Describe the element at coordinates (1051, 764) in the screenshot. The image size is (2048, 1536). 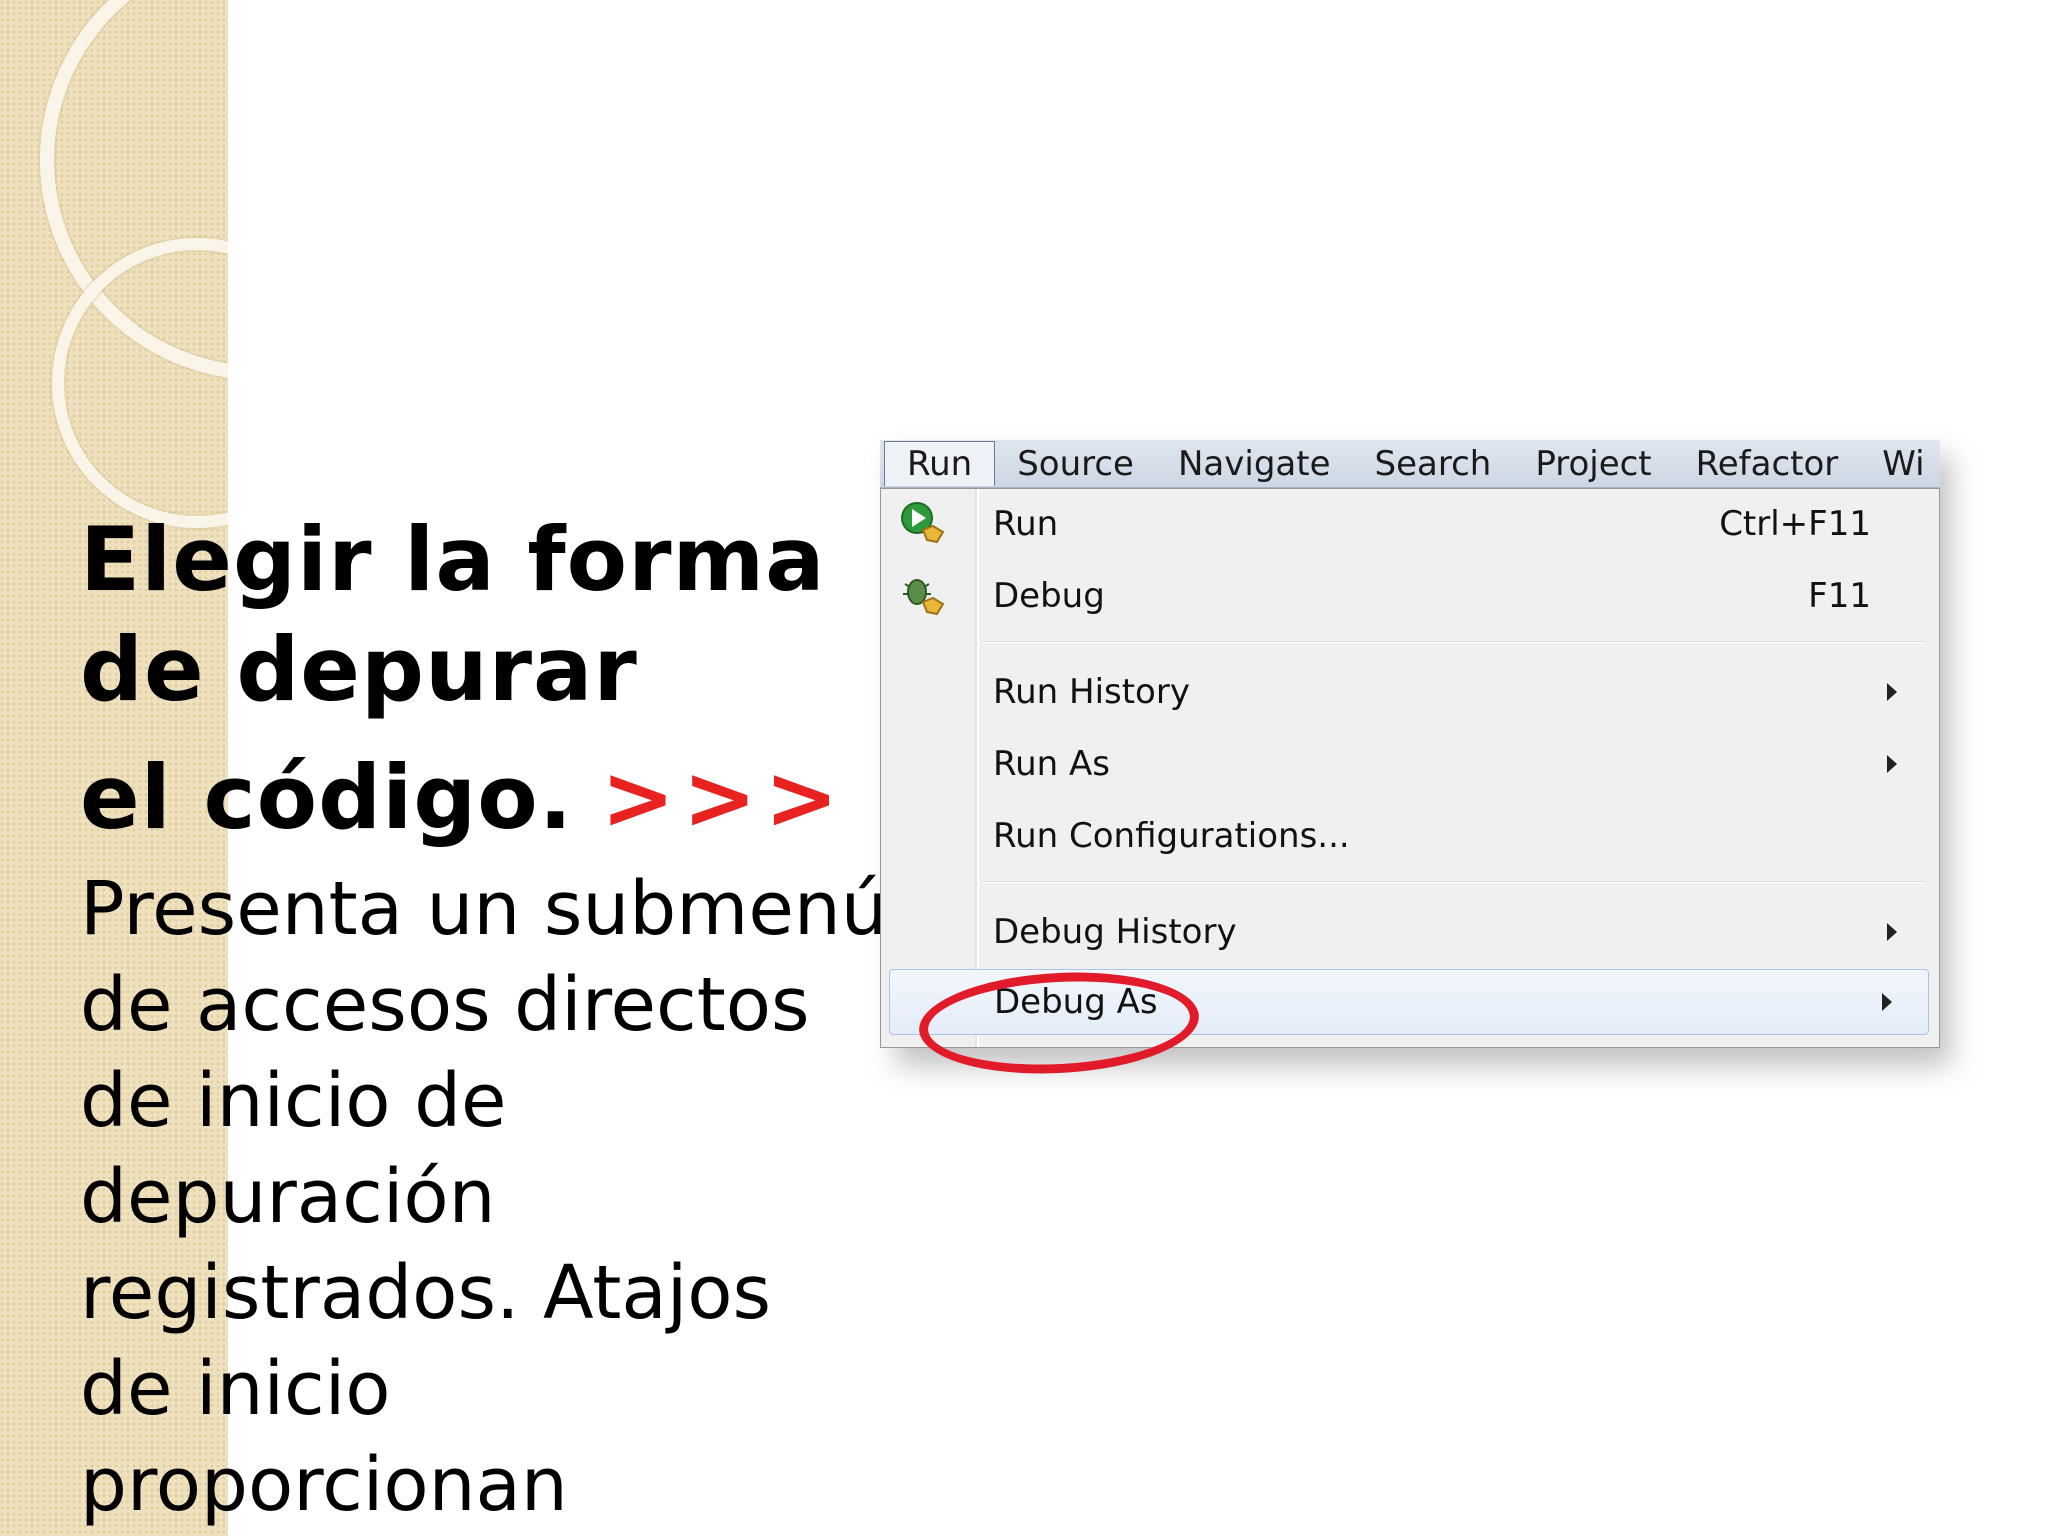
I see `menu-item-label: Run As` at that location.